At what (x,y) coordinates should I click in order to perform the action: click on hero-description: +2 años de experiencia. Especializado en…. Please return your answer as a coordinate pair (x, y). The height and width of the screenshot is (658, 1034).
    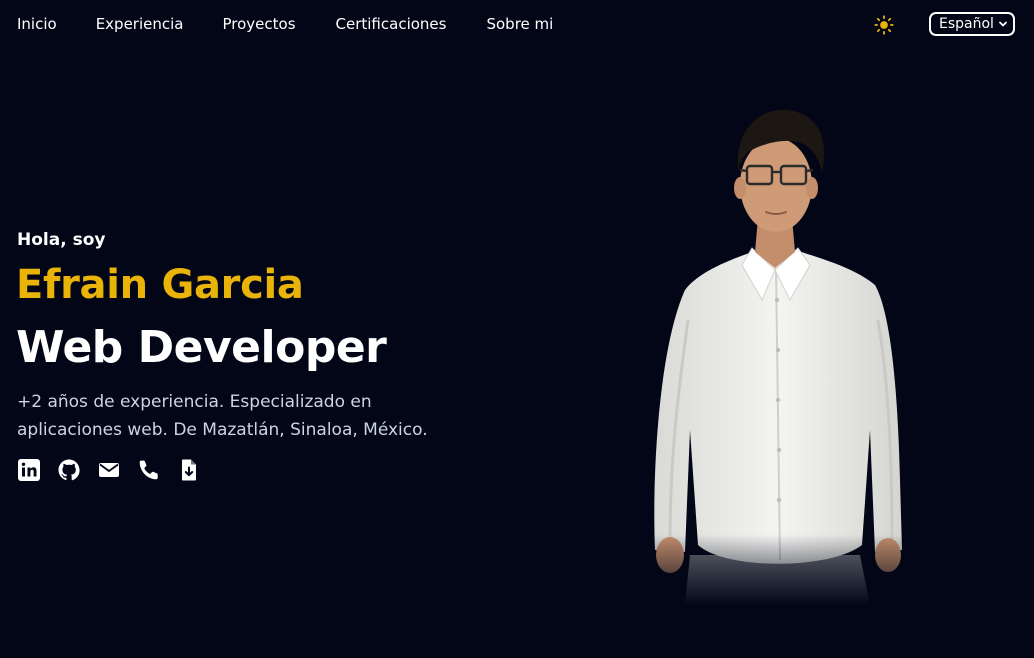
    Looking at the image, I should click on (222, 416).